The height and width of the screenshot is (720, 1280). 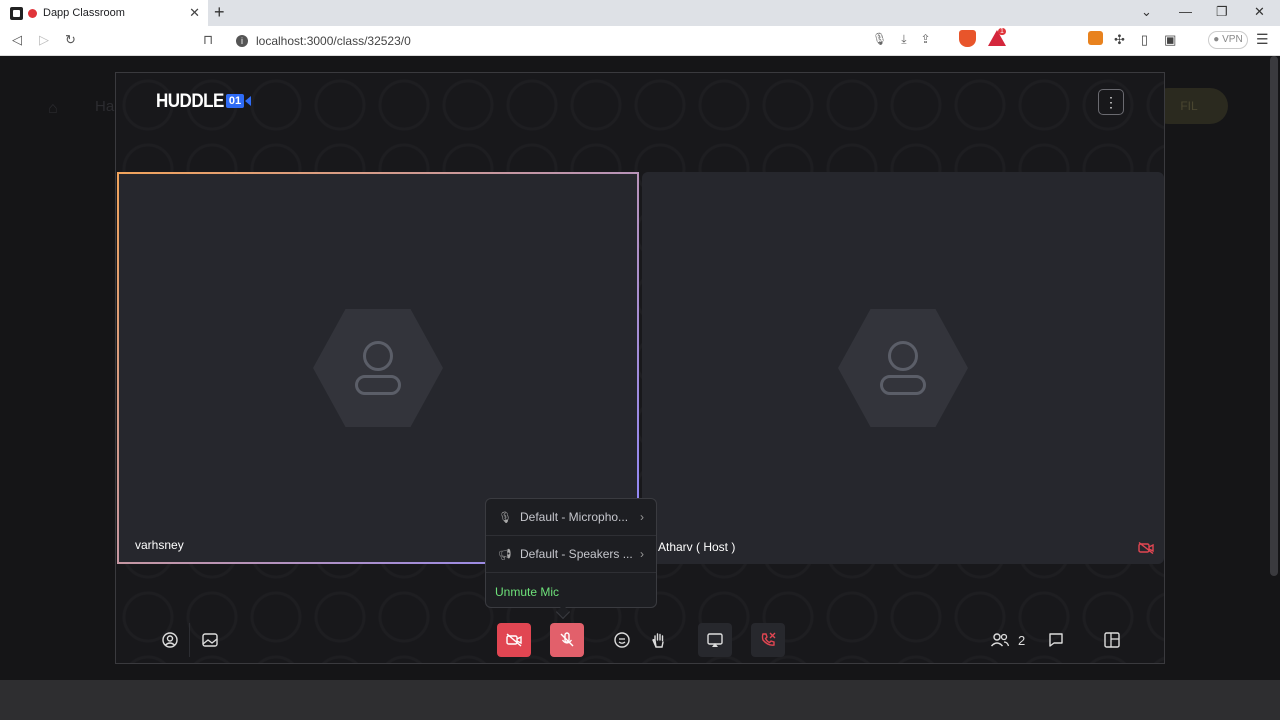 I want to click on address-bar: i localhost:3000/class/32523/0, so click(x=644, y=41).